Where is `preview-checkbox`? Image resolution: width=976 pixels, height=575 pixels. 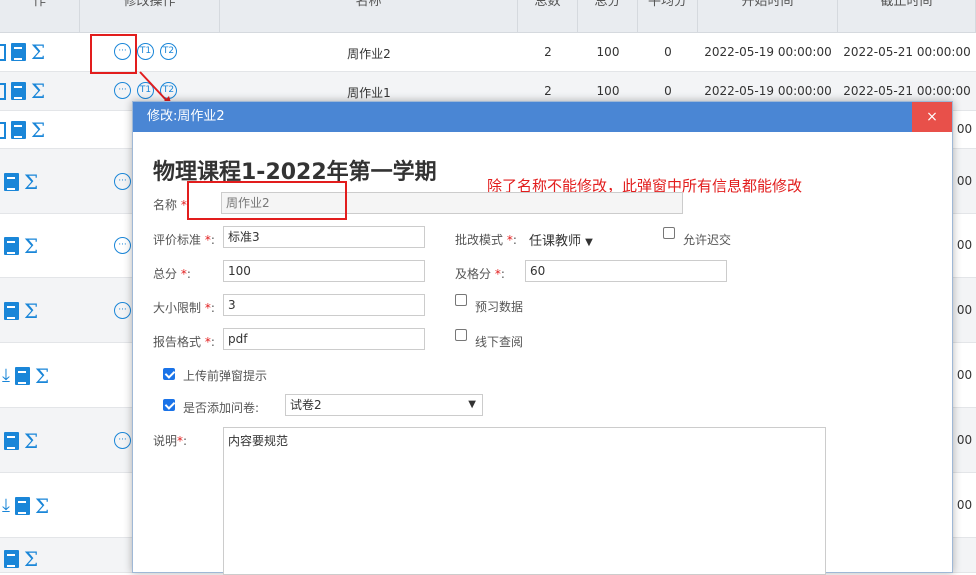
preview-checkbox is located at coordinates (461, 300).